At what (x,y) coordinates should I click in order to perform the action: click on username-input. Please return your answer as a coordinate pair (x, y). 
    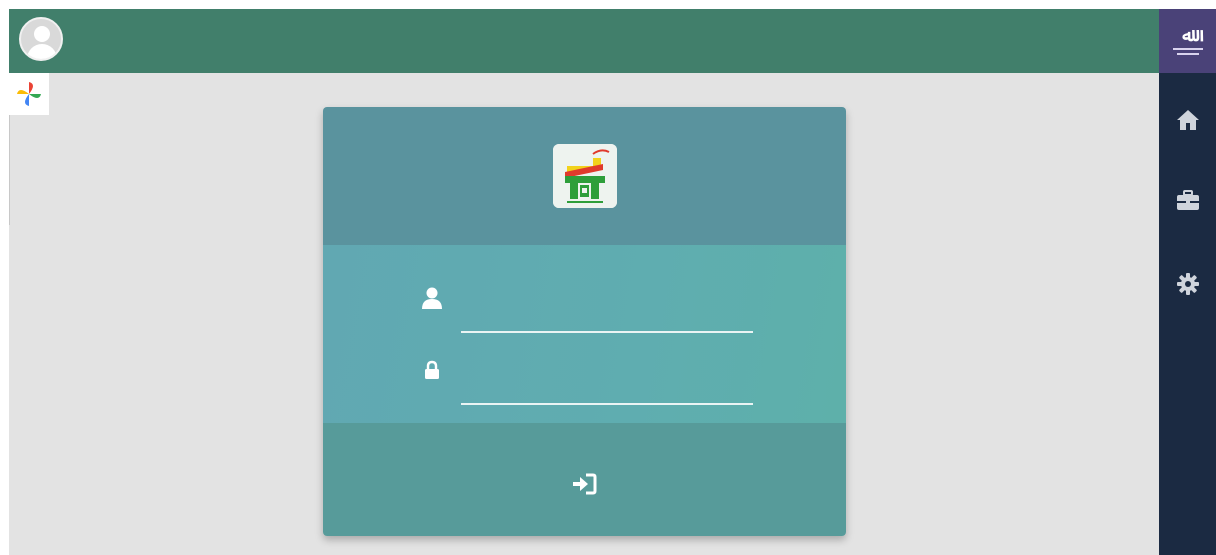
    Looking at the image, I should click on (607, 308).